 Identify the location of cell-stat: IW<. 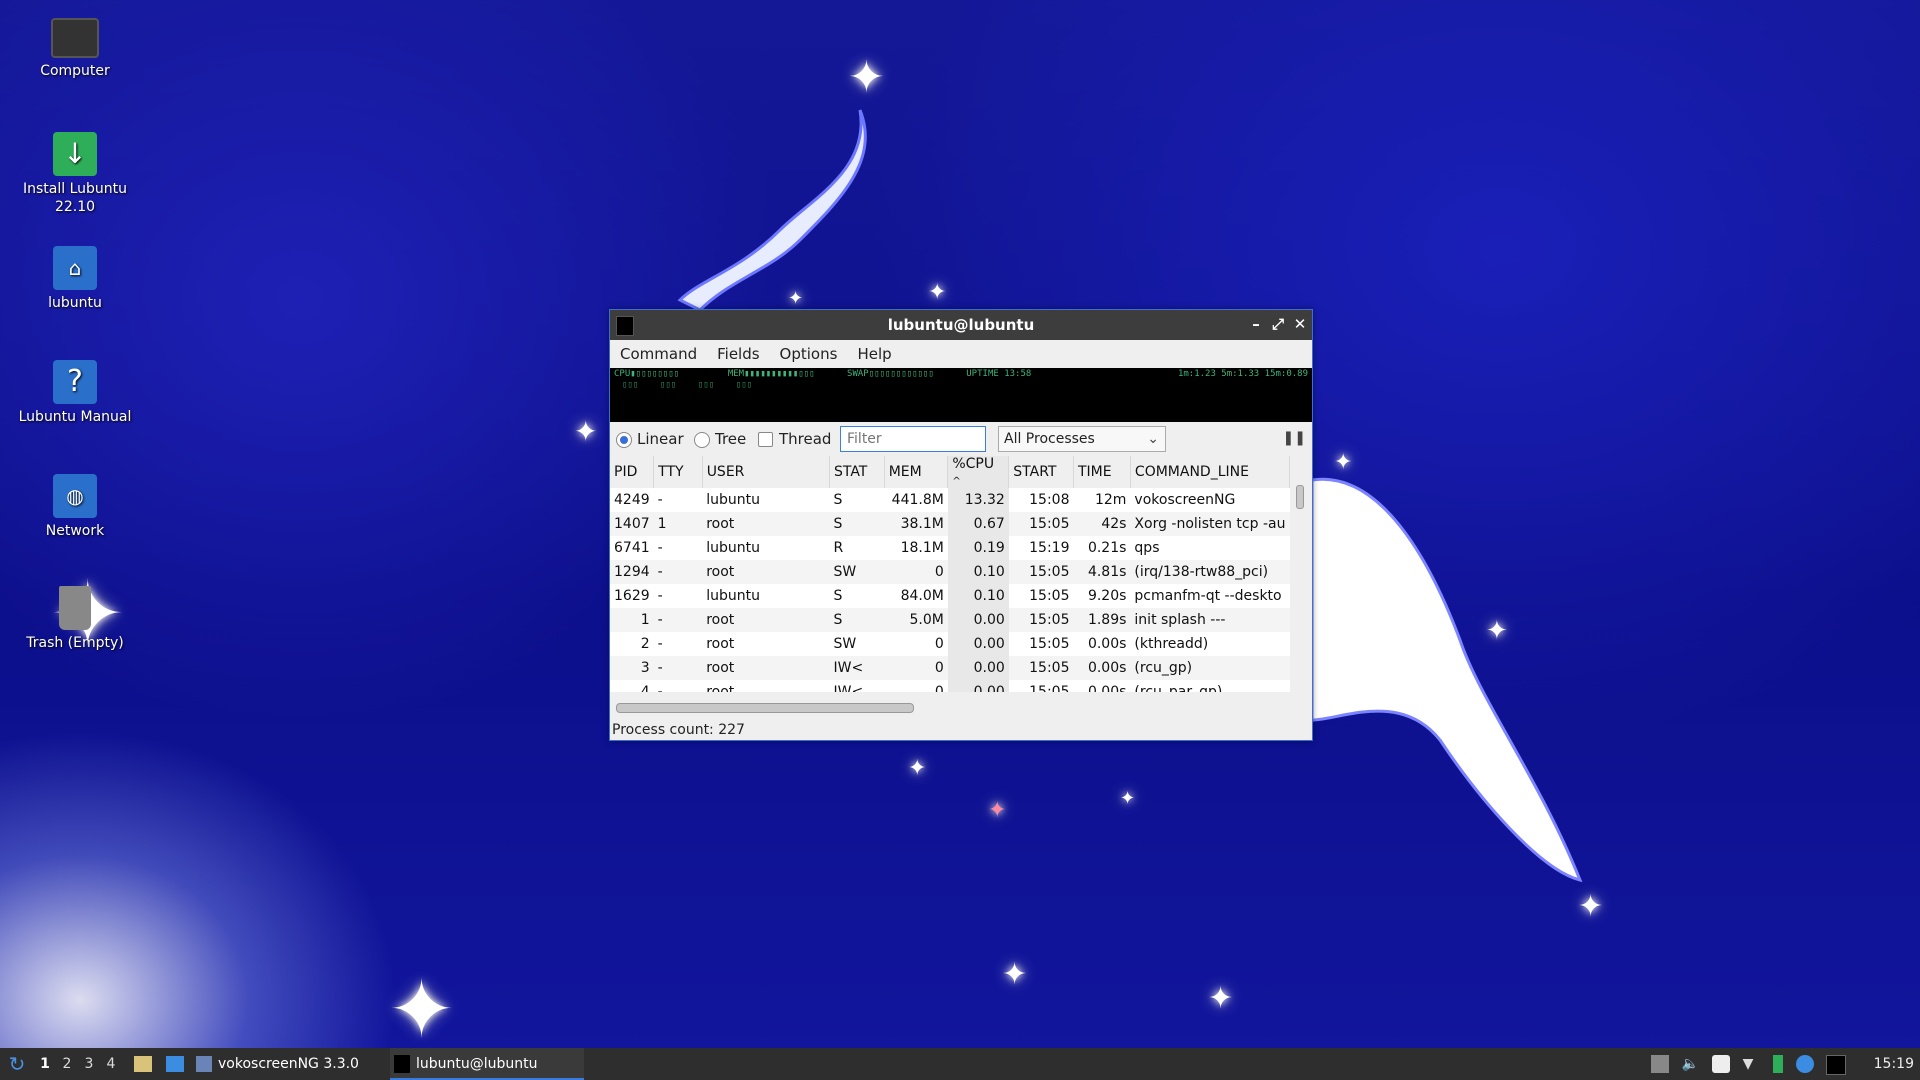
(857, 686).